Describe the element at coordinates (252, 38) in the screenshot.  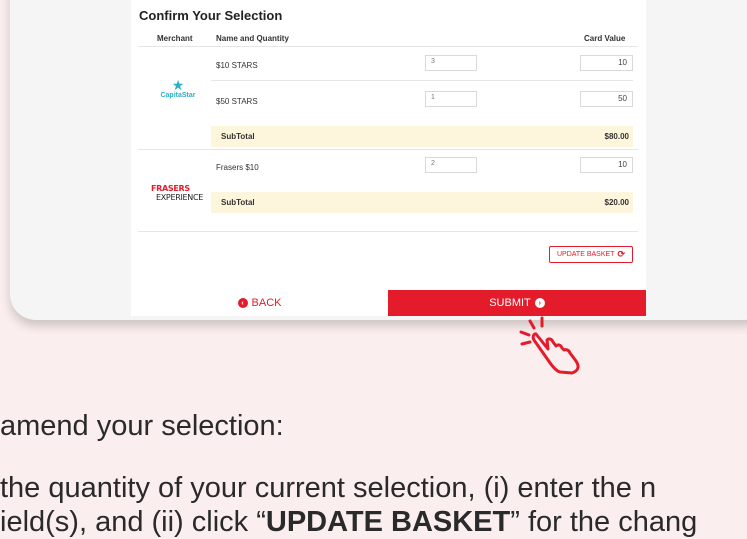
I see `name-quantity-column-header: Name and Quantity` at that location.